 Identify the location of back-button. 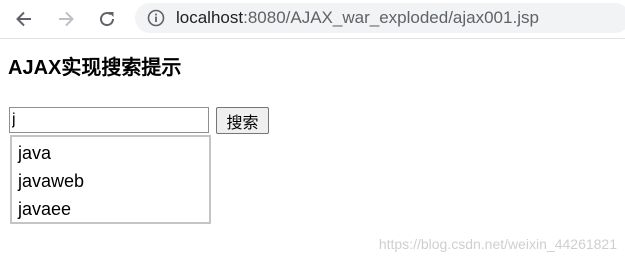
(24, 19).